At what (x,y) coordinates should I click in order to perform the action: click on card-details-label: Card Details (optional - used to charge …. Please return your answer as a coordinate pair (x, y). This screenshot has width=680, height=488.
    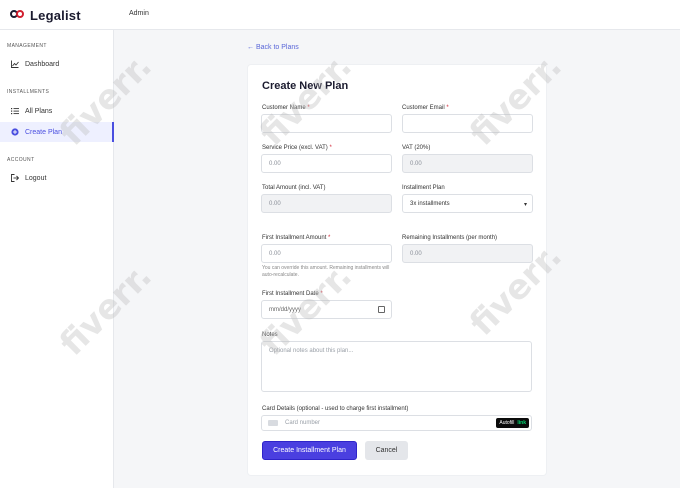
    Looking at the image, I should click on (335, 409).